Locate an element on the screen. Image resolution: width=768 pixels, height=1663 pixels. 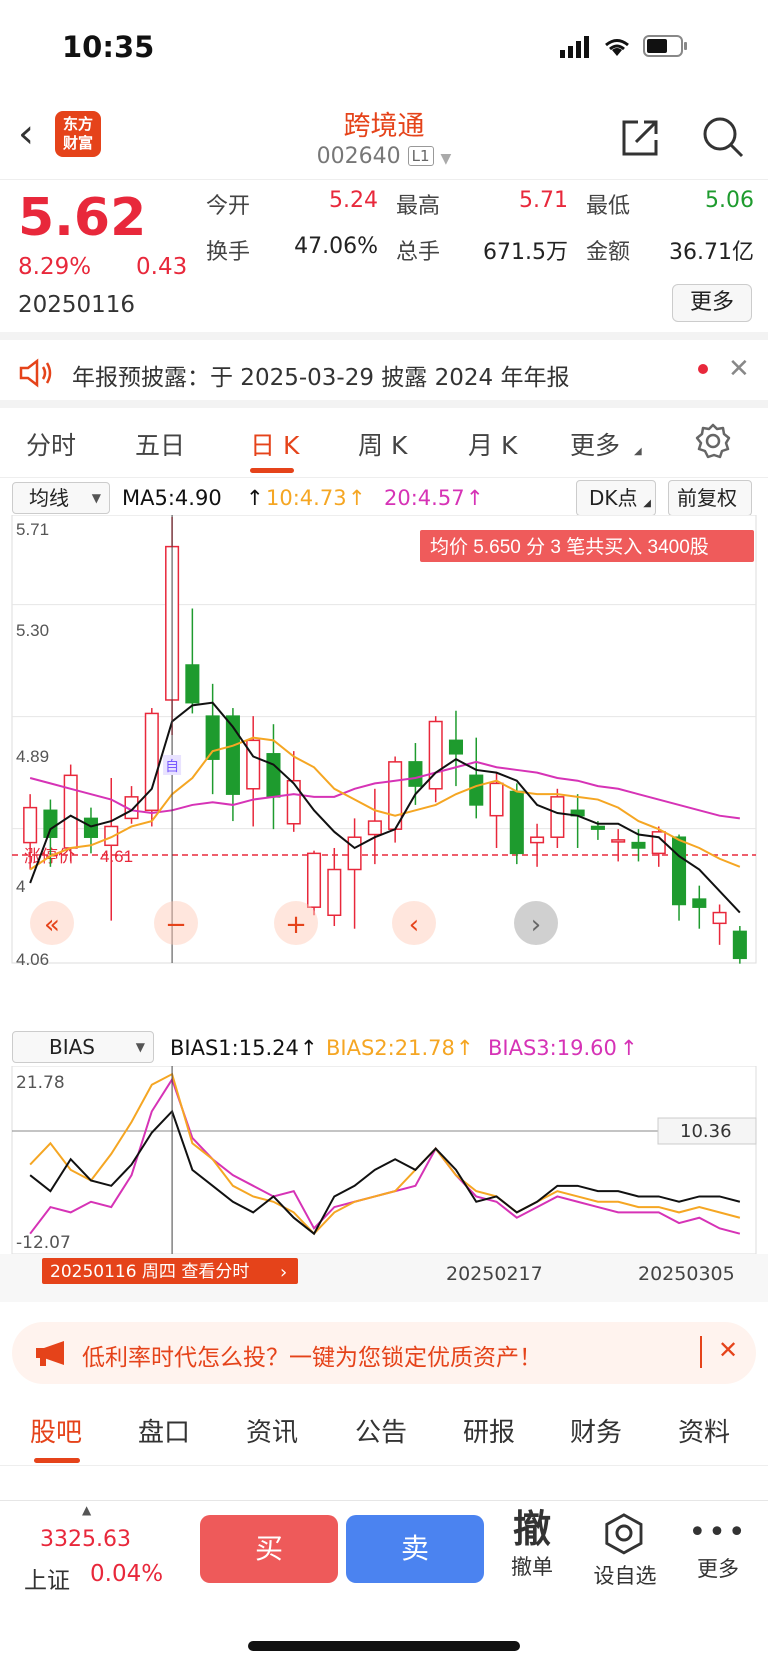
ma-select: 均线 ▼ is located at coordinates (61, 498).